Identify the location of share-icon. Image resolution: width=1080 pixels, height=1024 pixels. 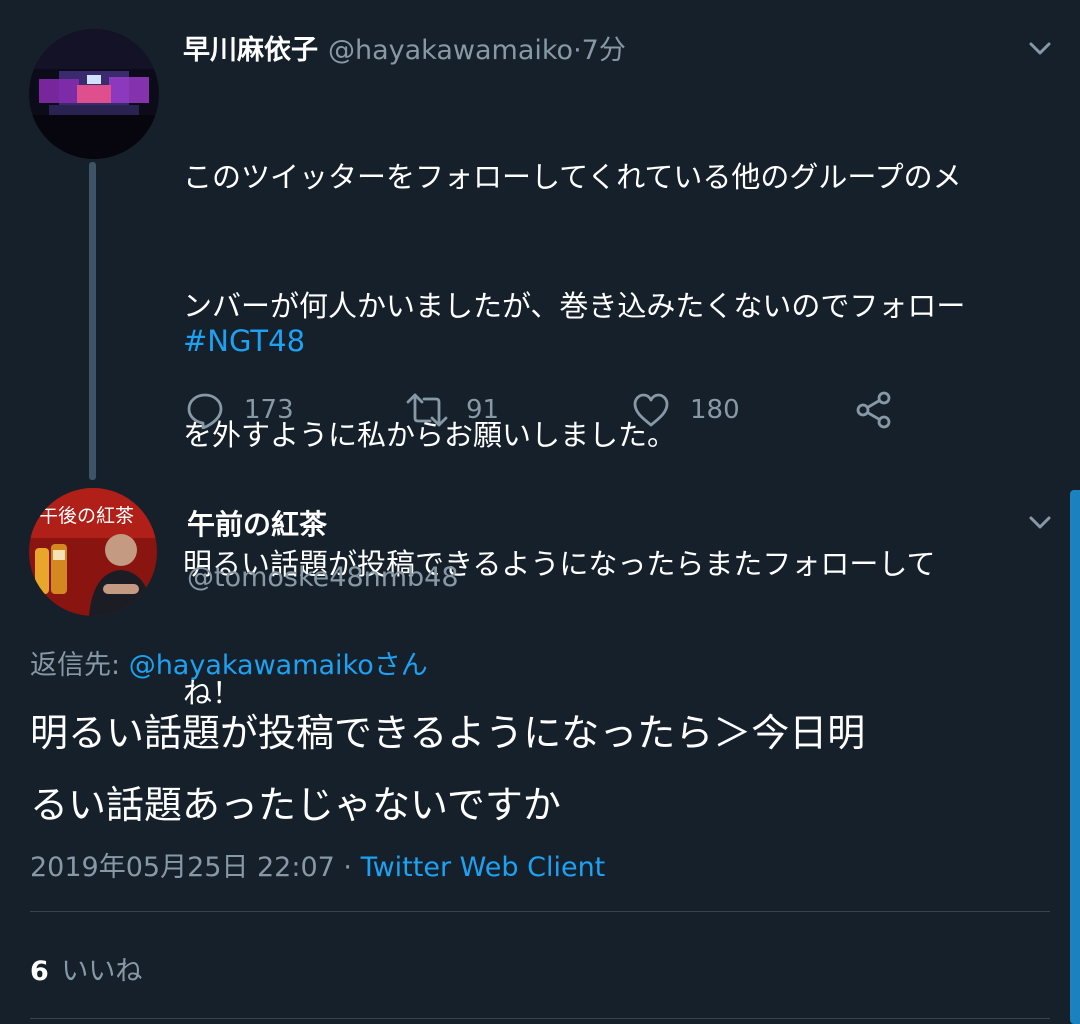
(873, 410).